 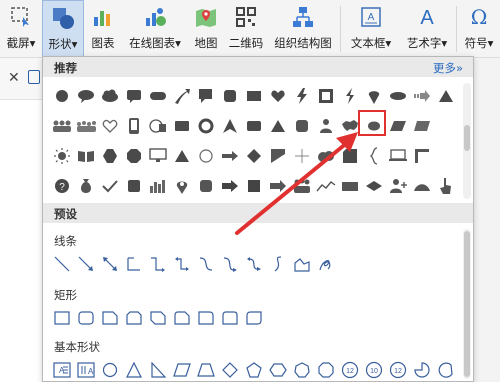 What do you see at coordinates (422, 156) in the screenshot?
I see `corner-shape-icon` at bounding box center [422, 156].